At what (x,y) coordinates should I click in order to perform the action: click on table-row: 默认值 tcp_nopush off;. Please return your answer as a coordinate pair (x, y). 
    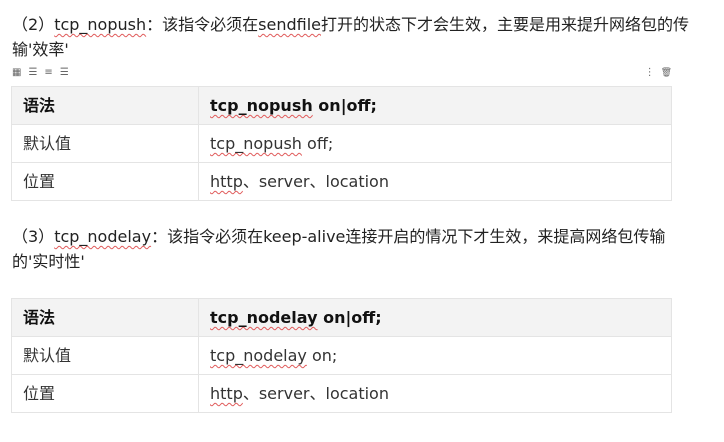
    Looking at the image, I should click on (341, 143).